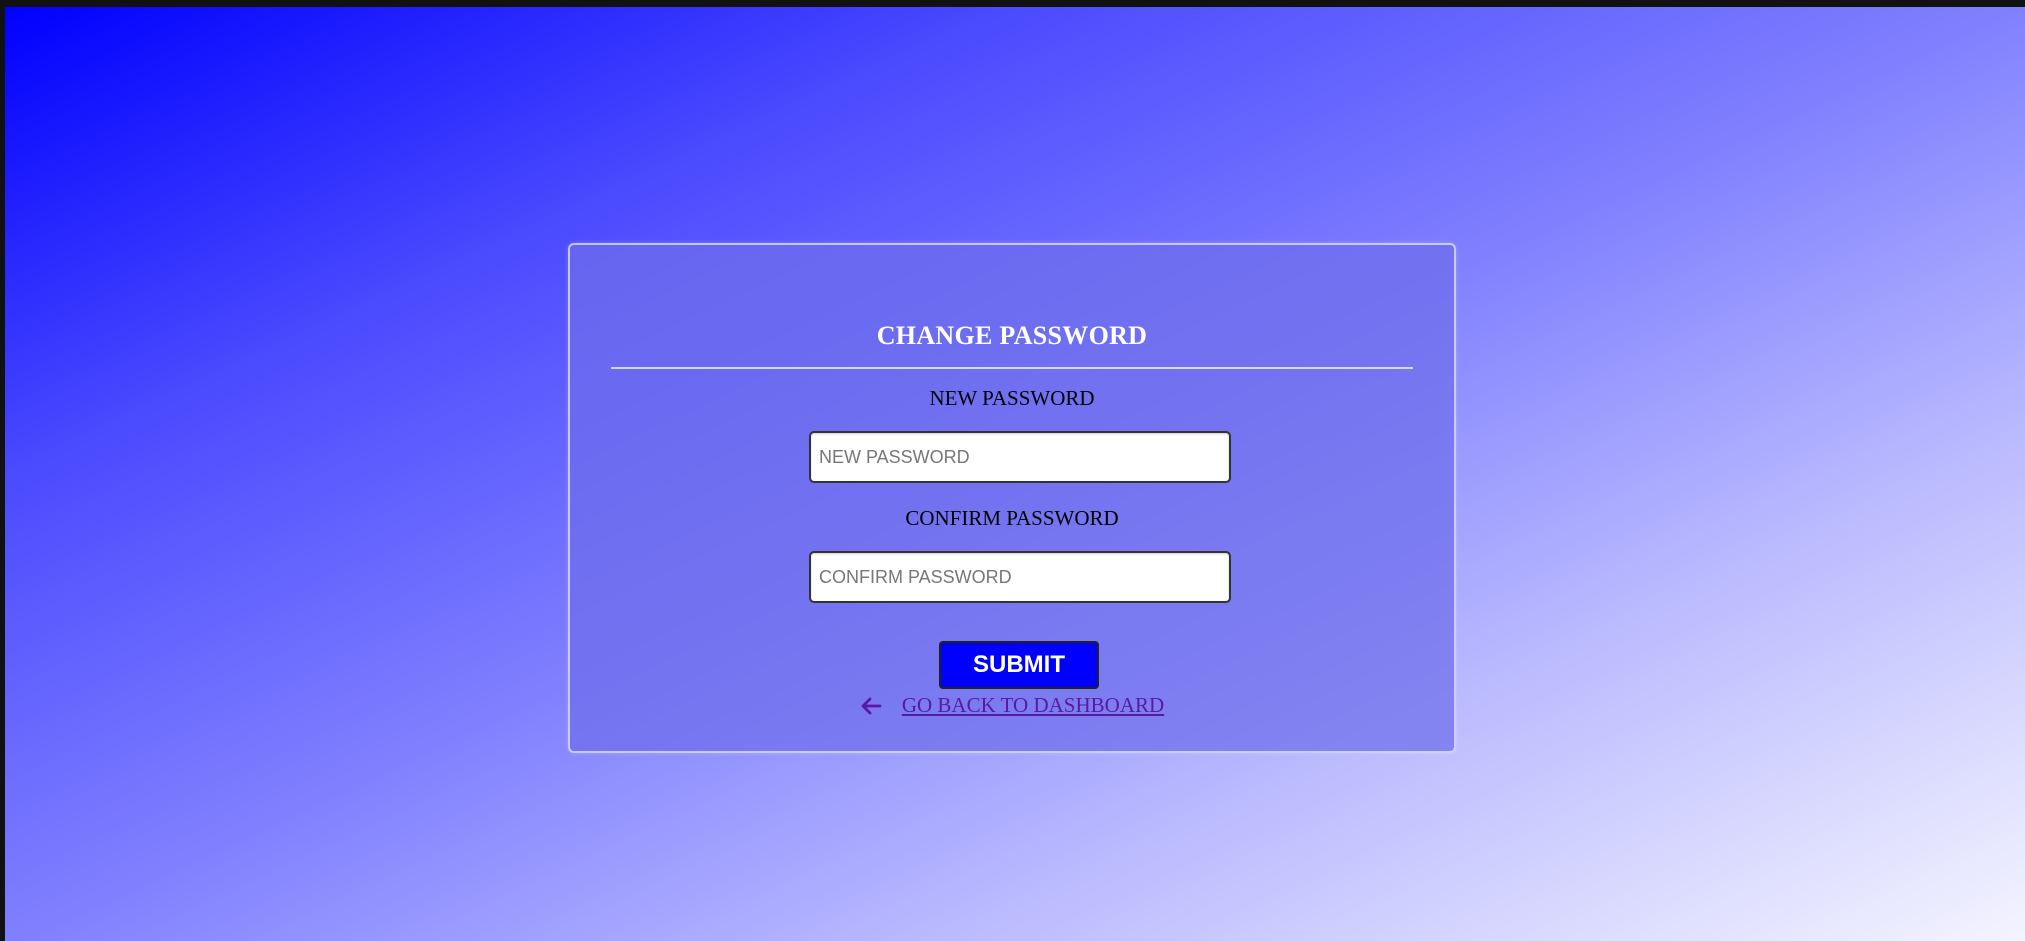 This screenshot has height=941, width=2025. I want to click on back-to-dashboard-row: GO BACK TO DASHBOARD, so click(1012, 708).